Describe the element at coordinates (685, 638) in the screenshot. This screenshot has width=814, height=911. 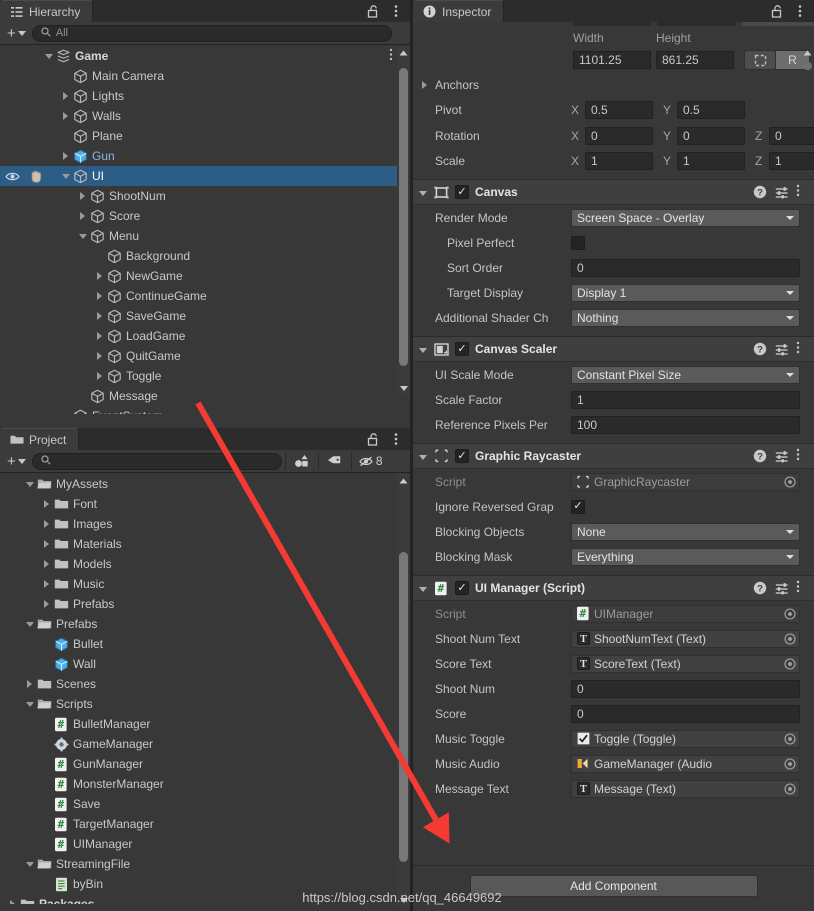
I see `objectfield-shoot-num-text: T ShootNumText (Text)` at that location.